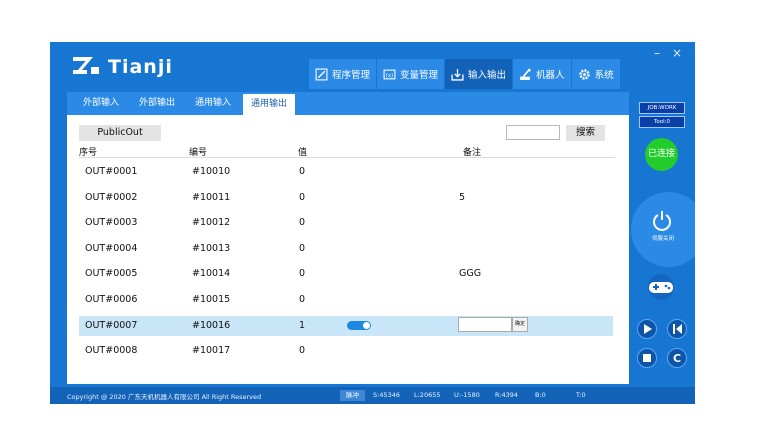 Image resolution: width=771 pixels, height=436 pixels. Describe the element at coordinates (346, 351) in the screenshot. I see `table-row: OUT#0008 #10017 0` at that location.